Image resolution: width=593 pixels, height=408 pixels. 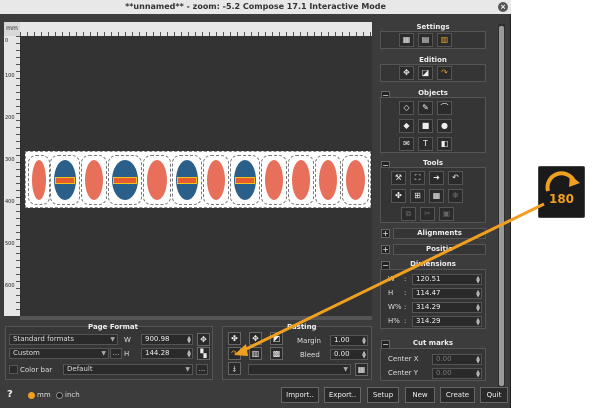 I want to click on paste-settings-icon: ▦, so click(x=361, y=369).